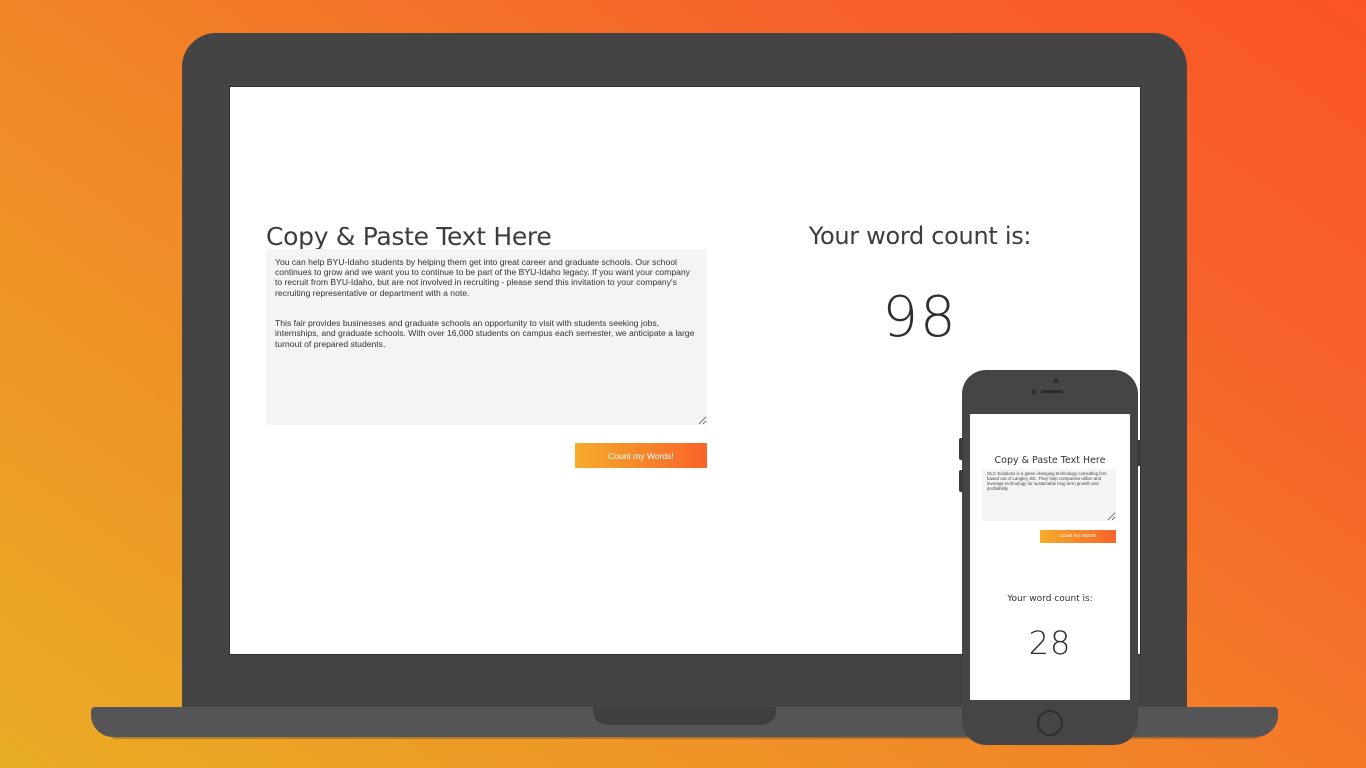 This screenshot has height=768, width=1366. What do you see at coordinates (641, 455) in the screenshot?
I see `desktop-count-words-button: Count my Words!` at bounding box center [641, 455].